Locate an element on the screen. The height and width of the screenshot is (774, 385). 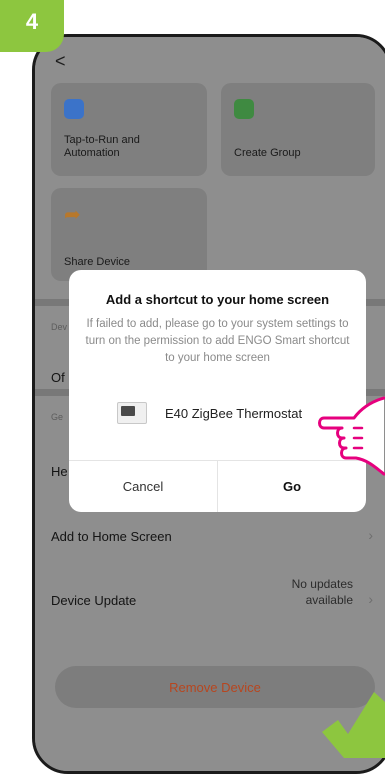
offline-row-label: Of is located at coordinates (58, 377).